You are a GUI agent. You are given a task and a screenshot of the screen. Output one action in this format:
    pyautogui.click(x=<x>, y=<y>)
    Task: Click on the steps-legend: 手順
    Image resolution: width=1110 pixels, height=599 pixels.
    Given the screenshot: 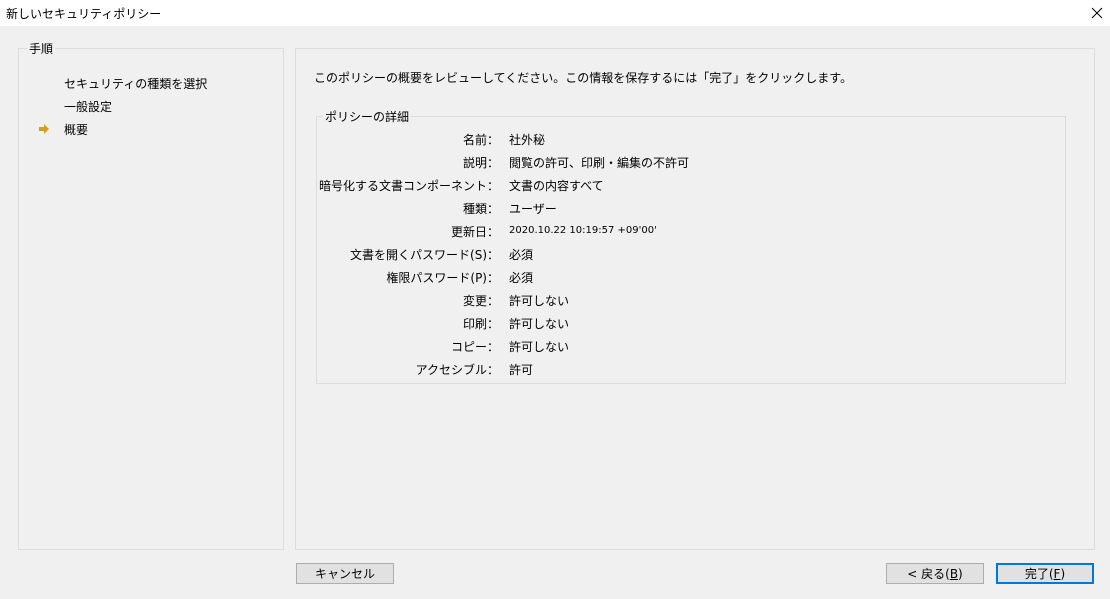 What is the action you would take?
    pyautogui.click(x=41, y=48)
    